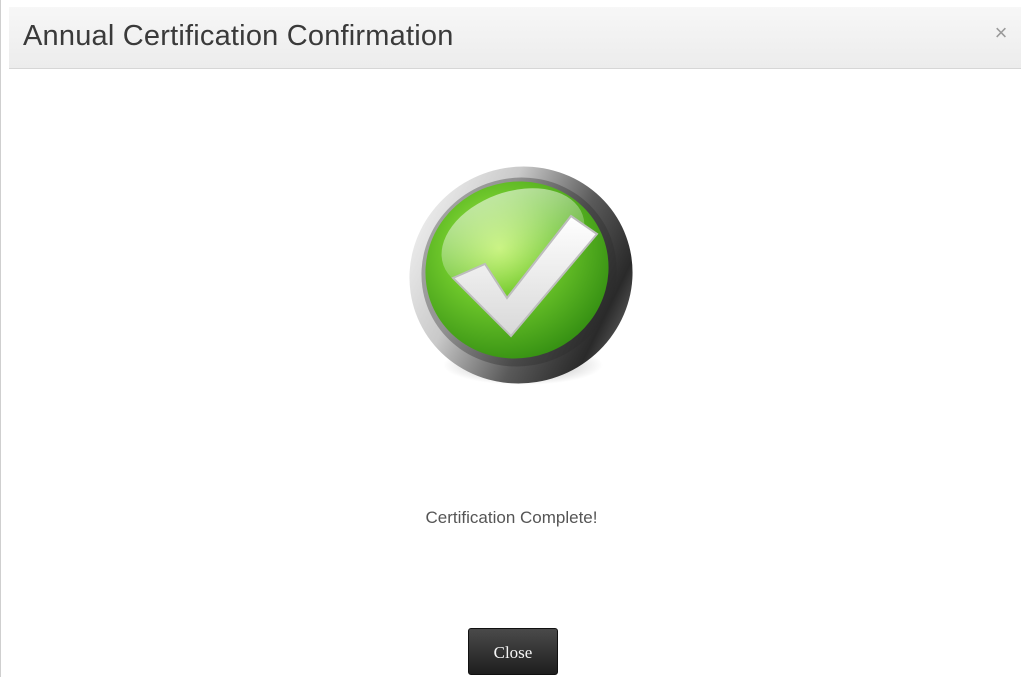 The height and width of the screenshot is (677, 1021). Describe the element at coordinates (238, 36) in the screenshot. I see `dialog-title: Annual Certification Confirmation` at that location.